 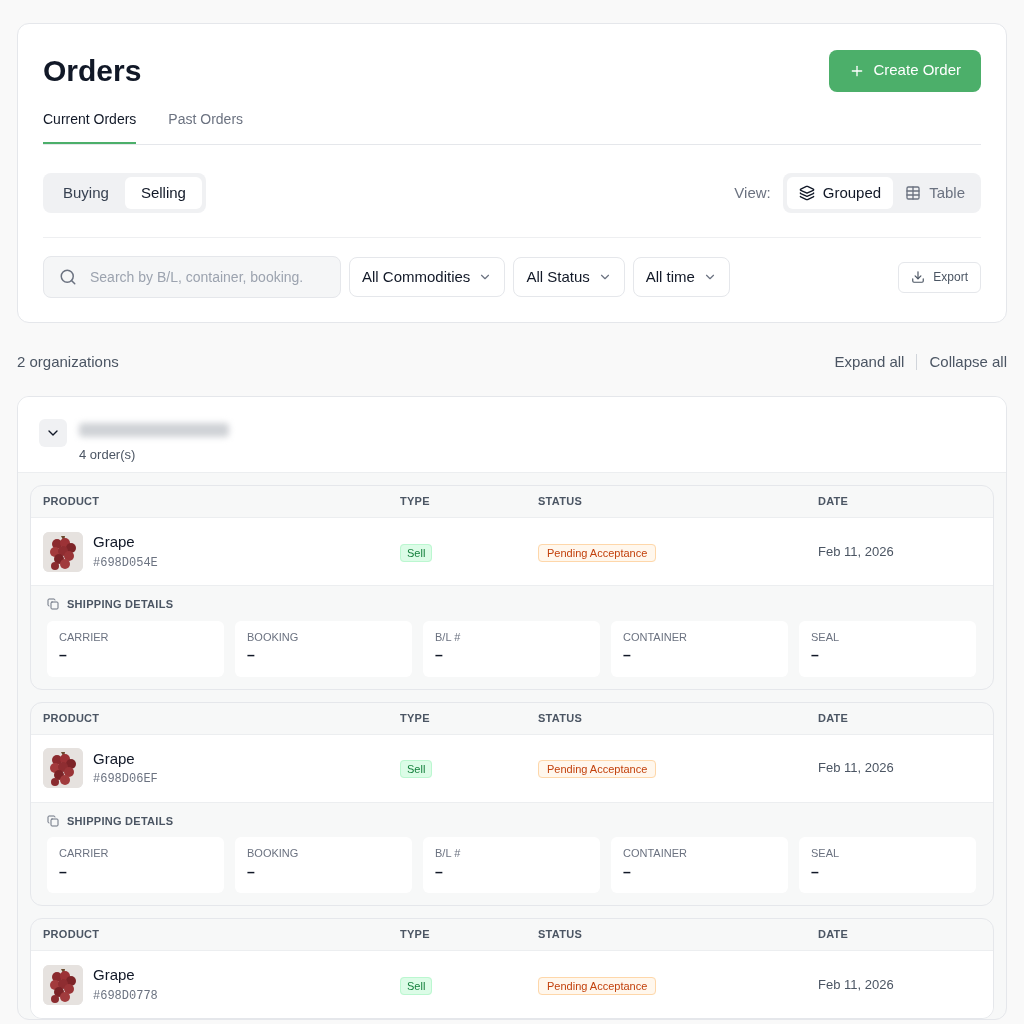 What do you see at coordinates (53, 432) in the screenshot?
I see `expand-toggle` at bounding box center [53, 432].